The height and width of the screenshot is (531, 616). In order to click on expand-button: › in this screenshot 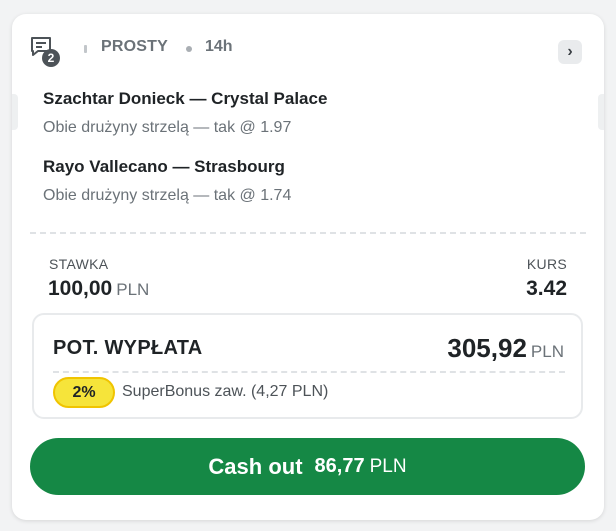, I will do `click(570, 52)`.